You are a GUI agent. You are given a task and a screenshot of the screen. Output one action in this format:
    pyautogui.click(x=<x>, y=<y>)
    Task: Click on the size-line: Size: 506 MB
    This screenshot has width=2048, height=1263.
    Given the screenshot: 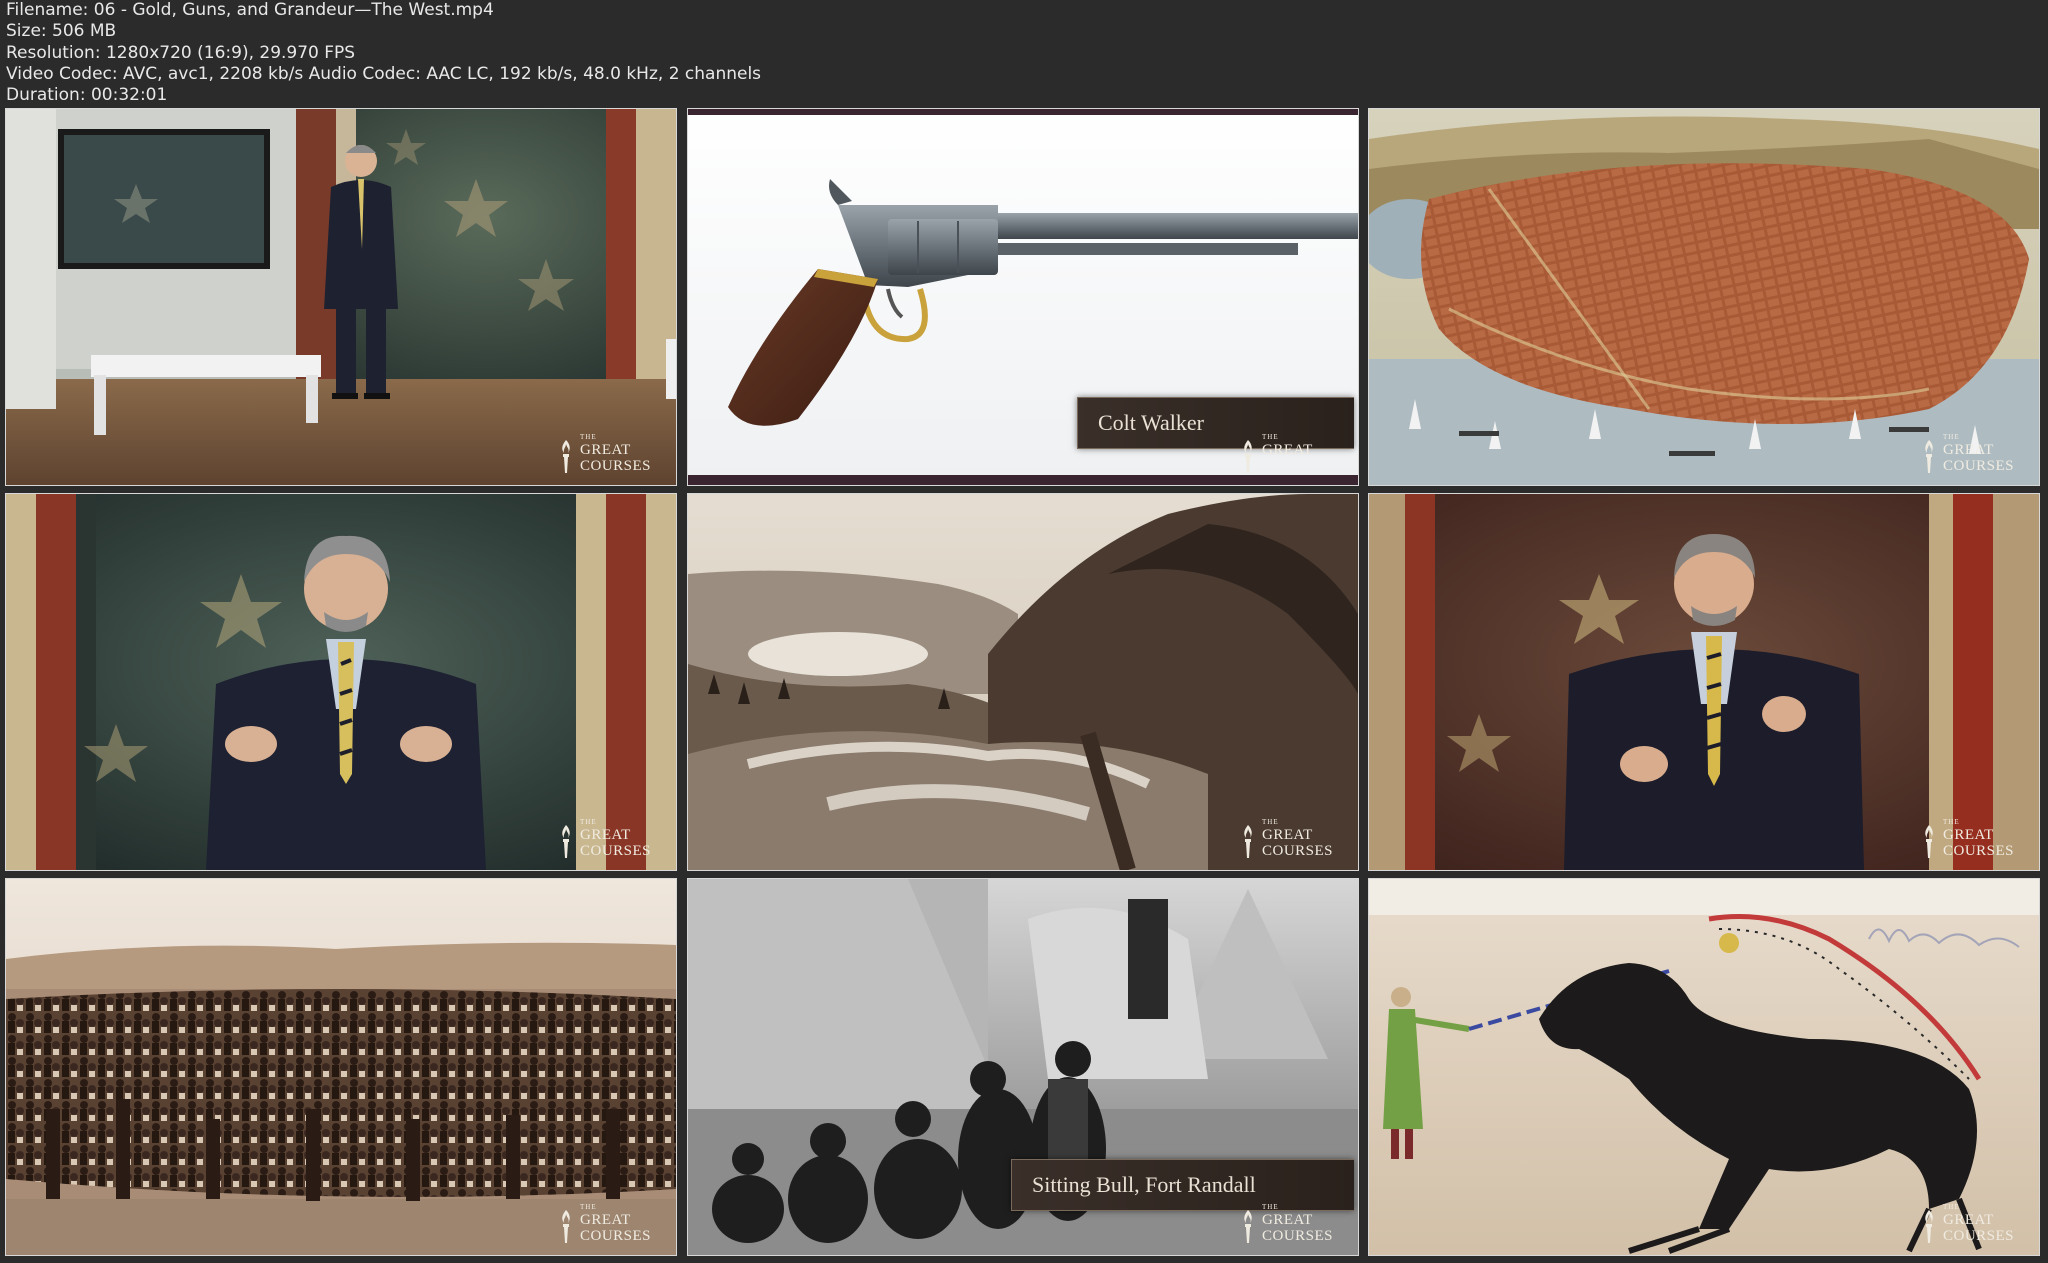 What is the action you would take?
    pyautogui.click(x=61, y=31)
    